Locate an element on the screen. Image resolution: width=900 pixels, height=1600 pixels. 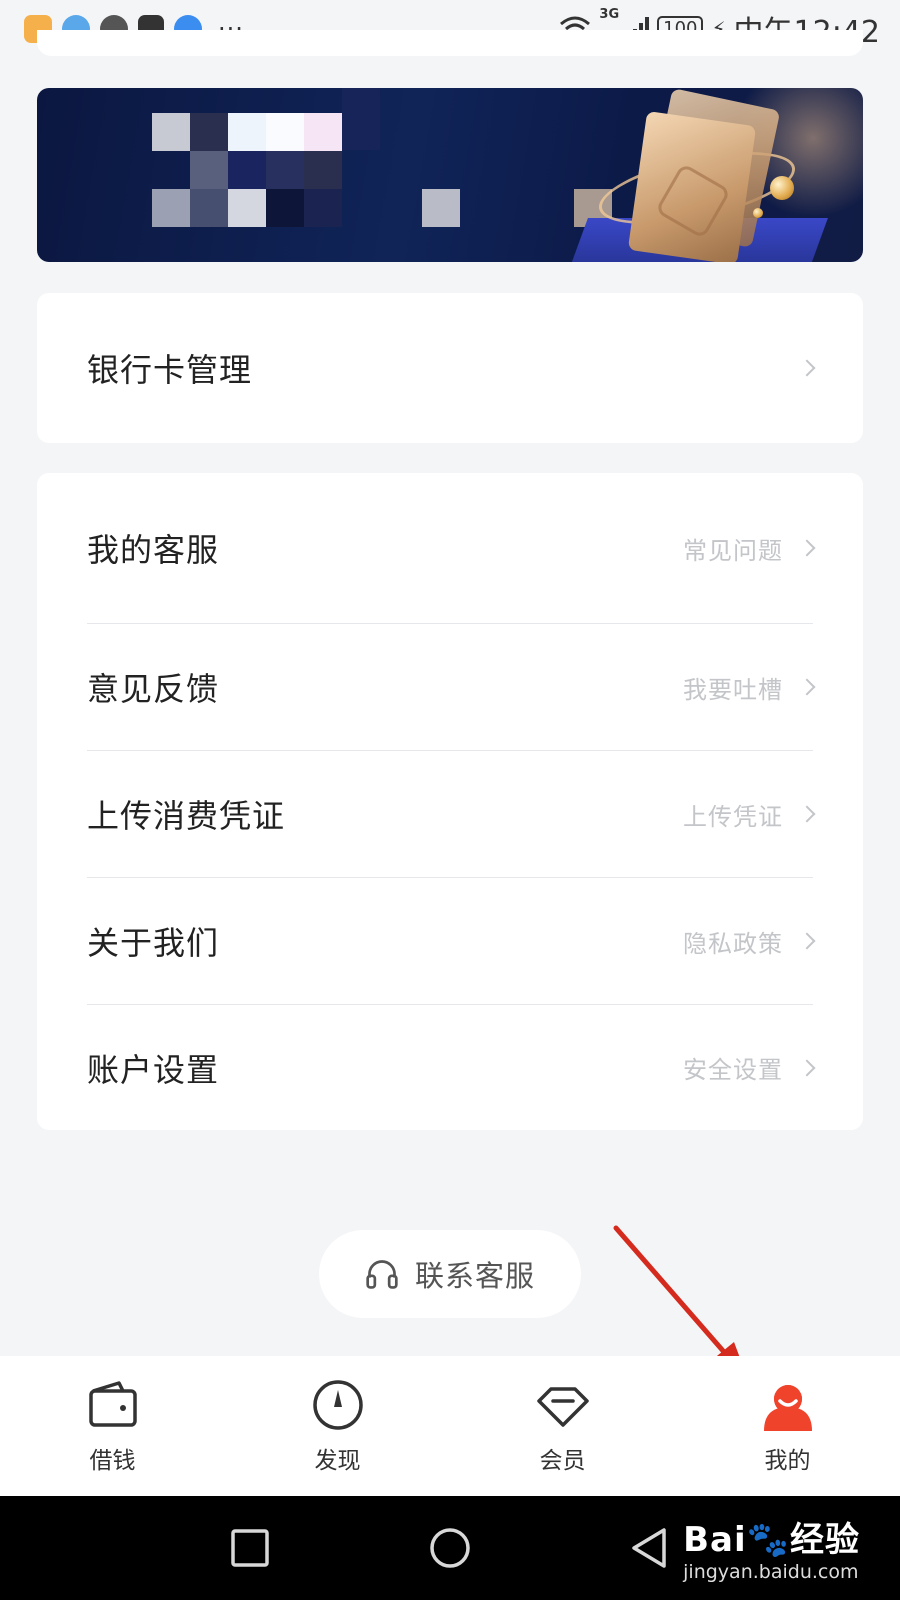
watermark-brand: Bai🐾经验 is located at coordinates (771, 1536).